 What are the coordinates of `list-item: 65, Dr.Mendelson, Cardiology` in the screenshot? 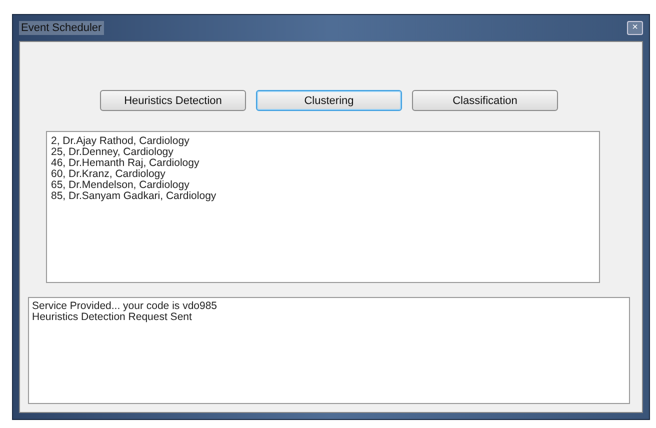 It's located at (323, 185).